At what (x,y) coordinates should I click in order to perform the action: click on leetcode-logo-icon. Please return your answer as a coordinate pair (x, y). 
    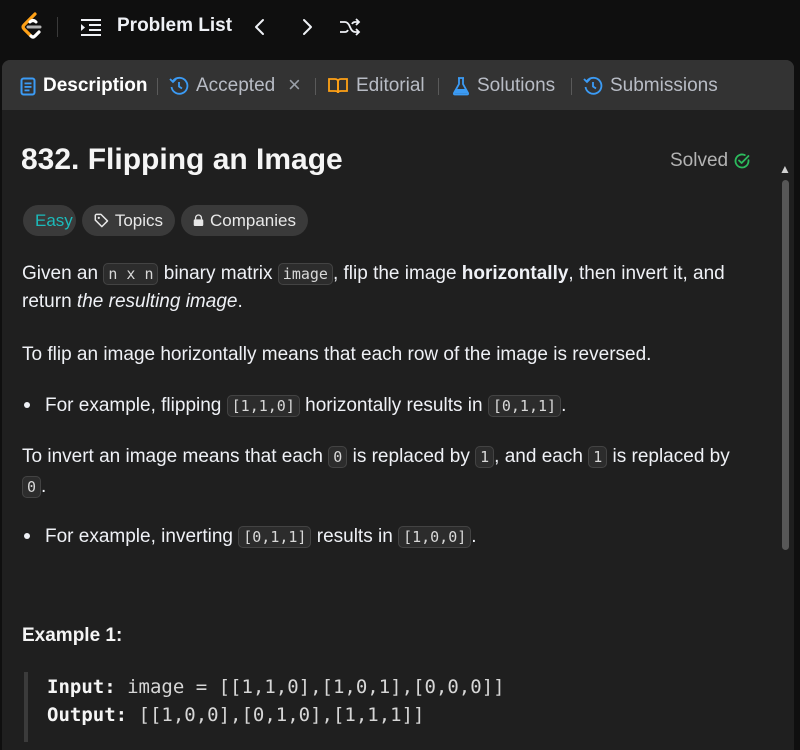
    Looking at the image, I should click on (32, 27).